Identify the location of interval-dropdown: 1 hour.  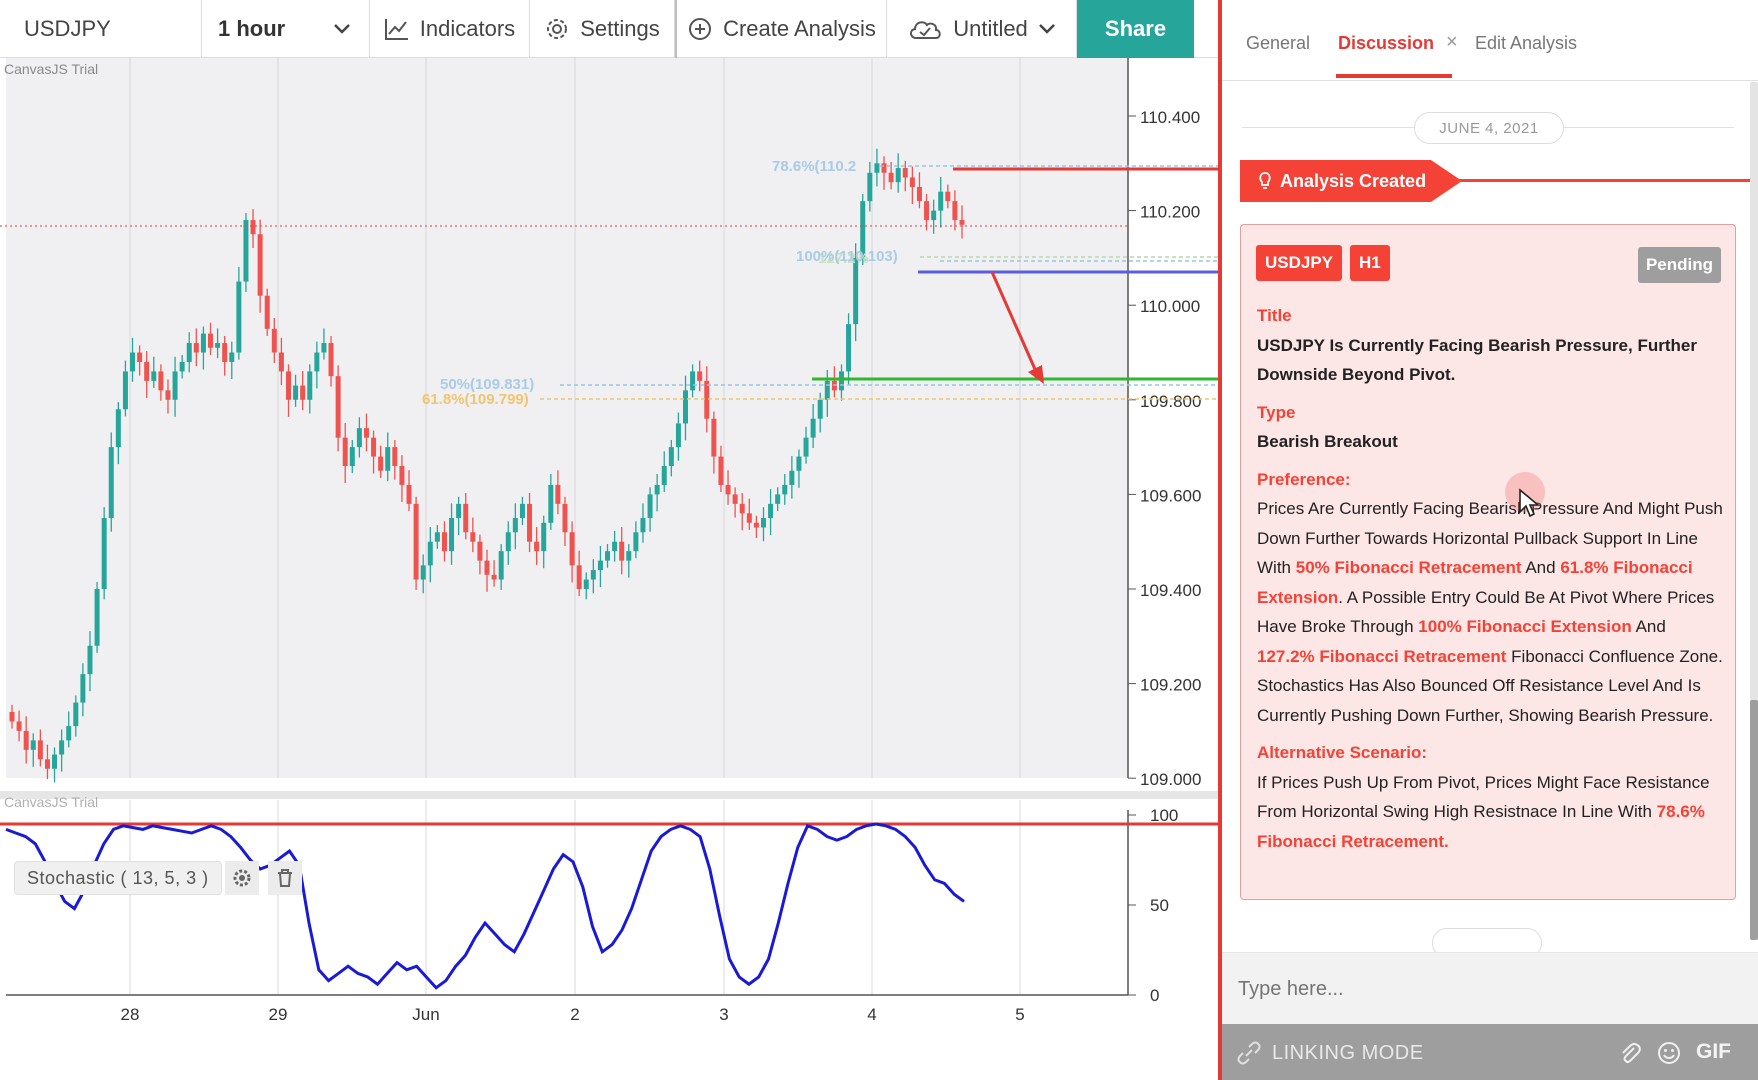
(286, 29).